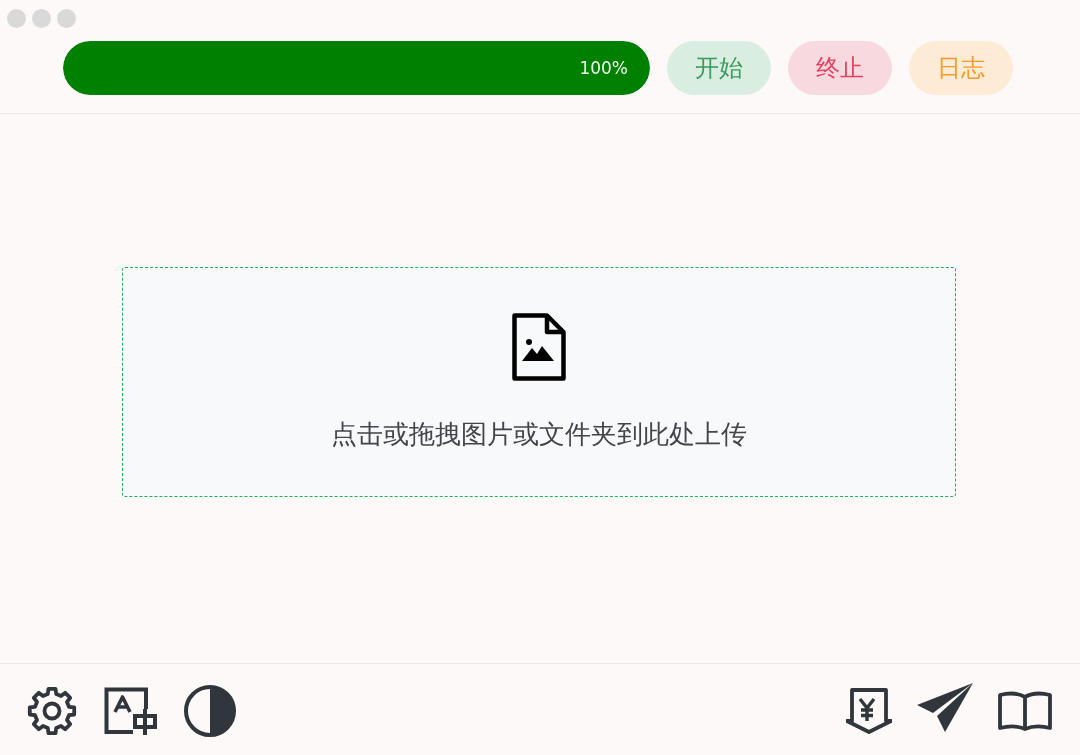 The image size is (1080, 755). I want to click on image-file-icon, so click(539, 347).